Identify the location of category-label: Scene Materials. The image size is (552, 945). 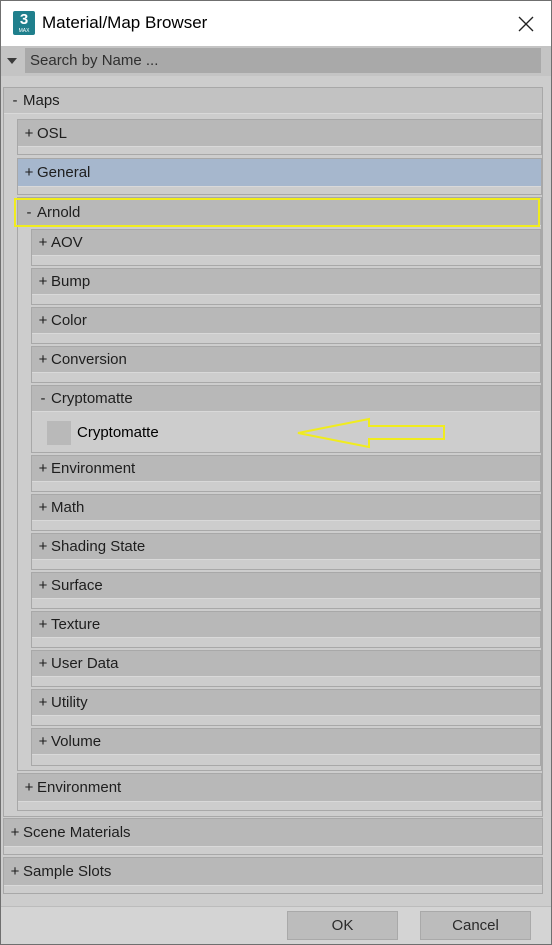
(77, 832).